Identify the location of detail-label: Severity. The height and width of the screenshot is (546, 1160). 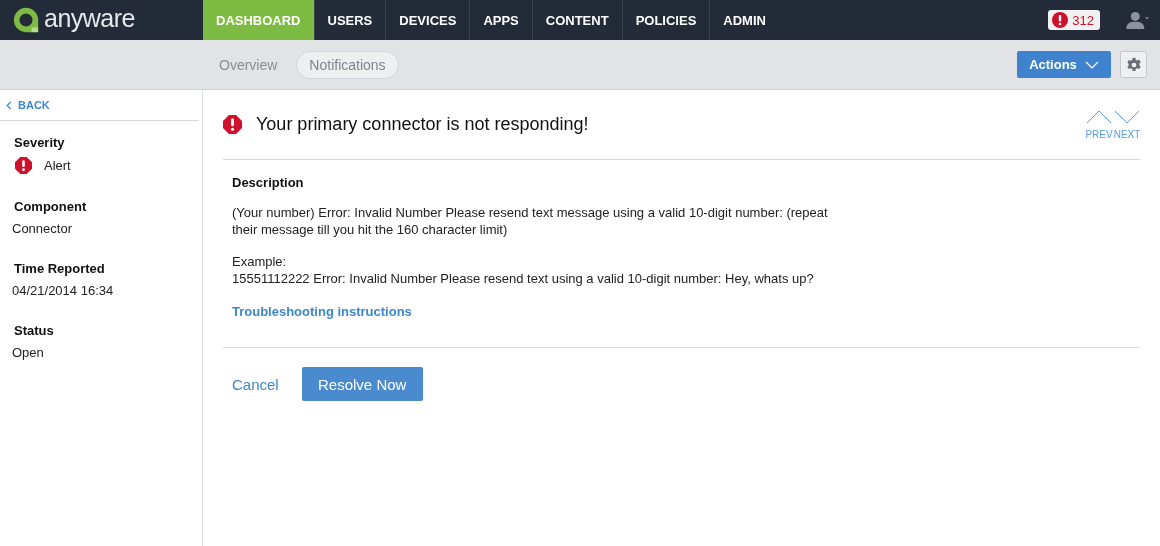
(39, 142).